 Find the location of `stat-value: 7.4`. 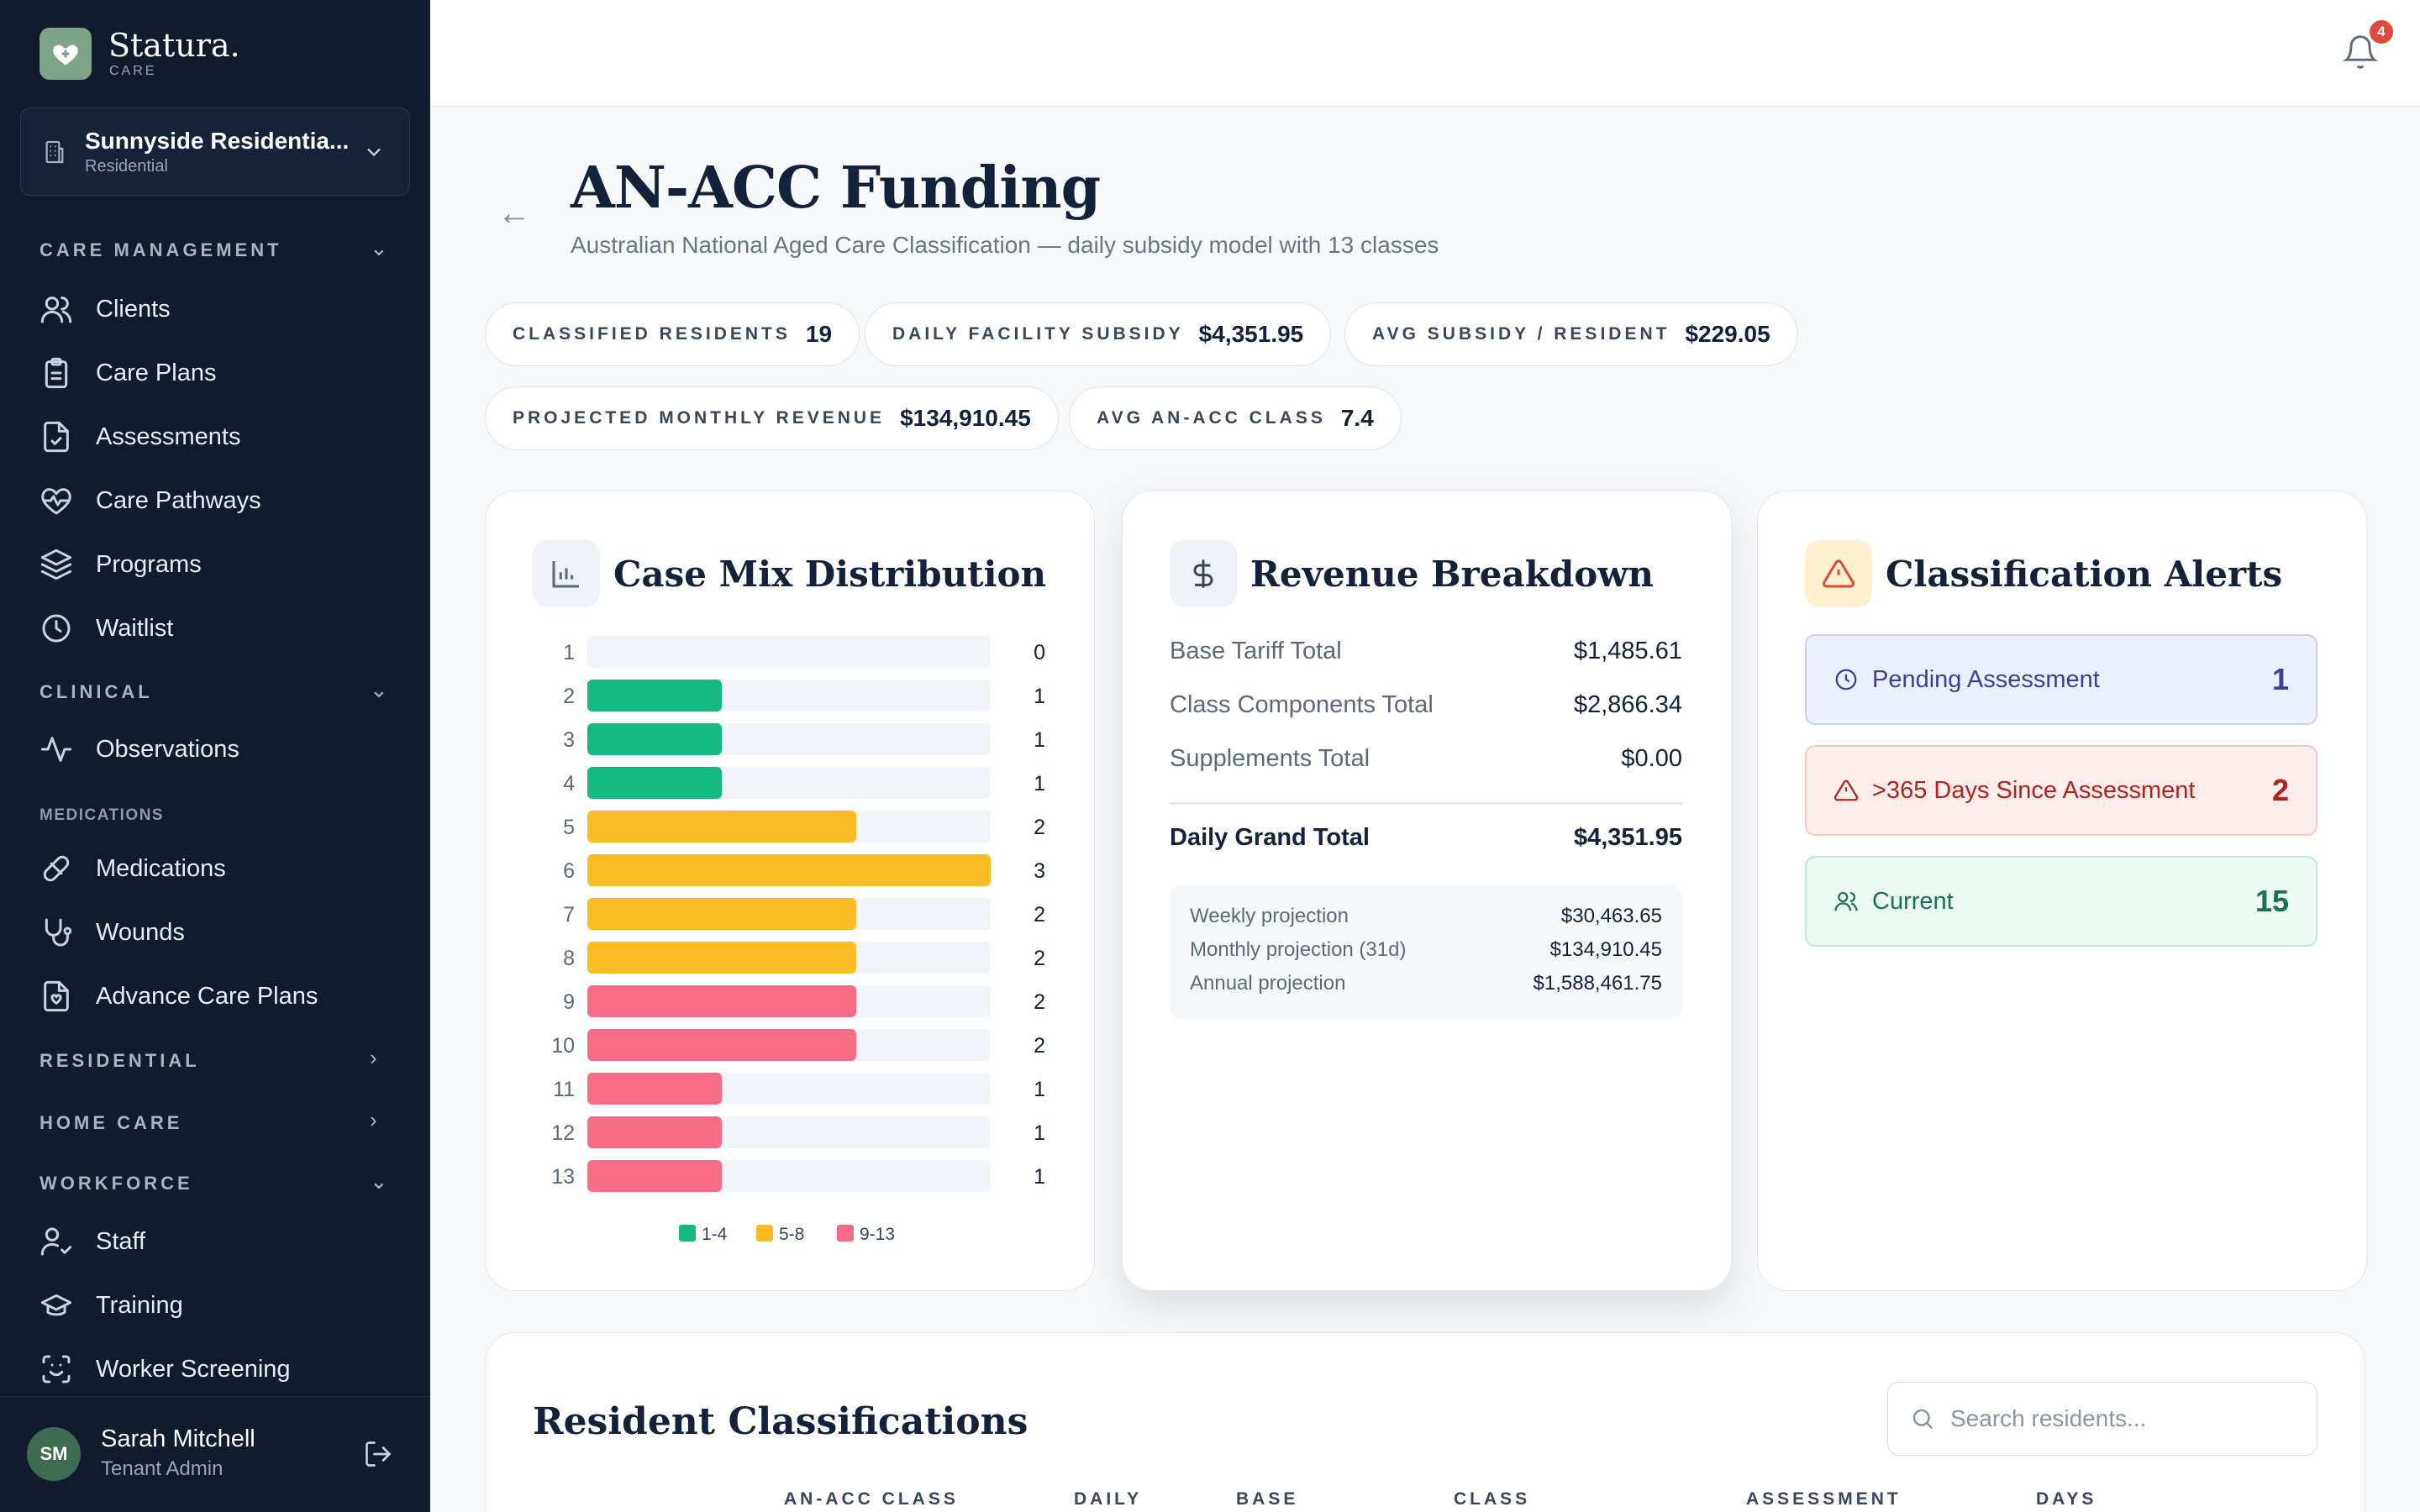

stat-value: 7.4 is located at coordinates (1357, 418).